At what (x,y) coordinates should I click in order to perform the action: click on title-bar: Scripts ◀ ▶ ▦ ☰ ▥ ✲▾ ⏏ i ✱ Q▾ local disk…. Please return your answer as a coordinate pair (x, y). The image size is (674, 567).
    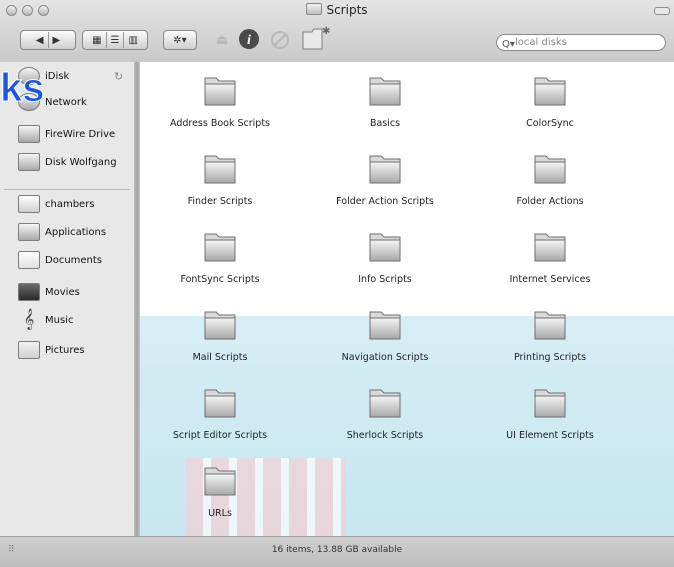
    Looking at the image, I should click on (337, 31).